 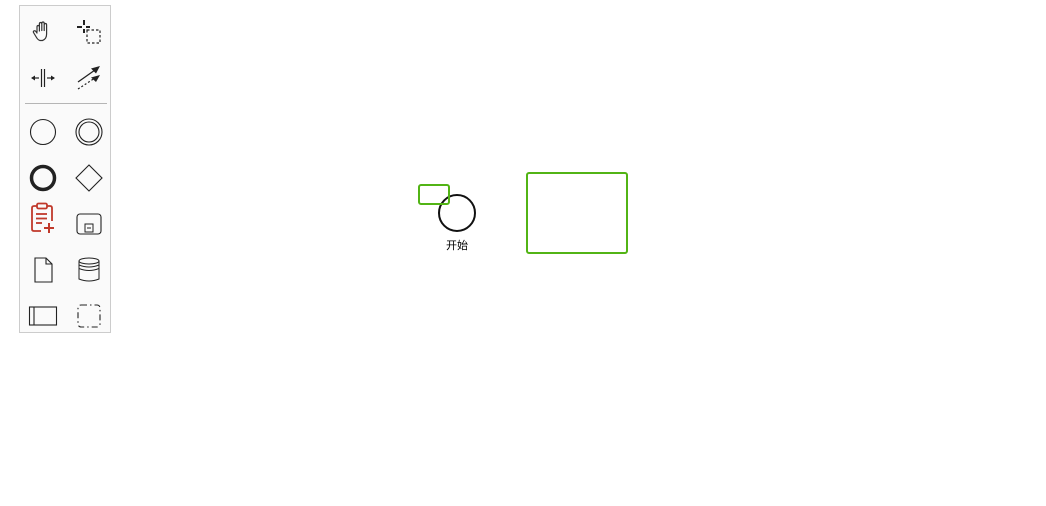 I want to click on task-shape, so click(x=577, y=213).